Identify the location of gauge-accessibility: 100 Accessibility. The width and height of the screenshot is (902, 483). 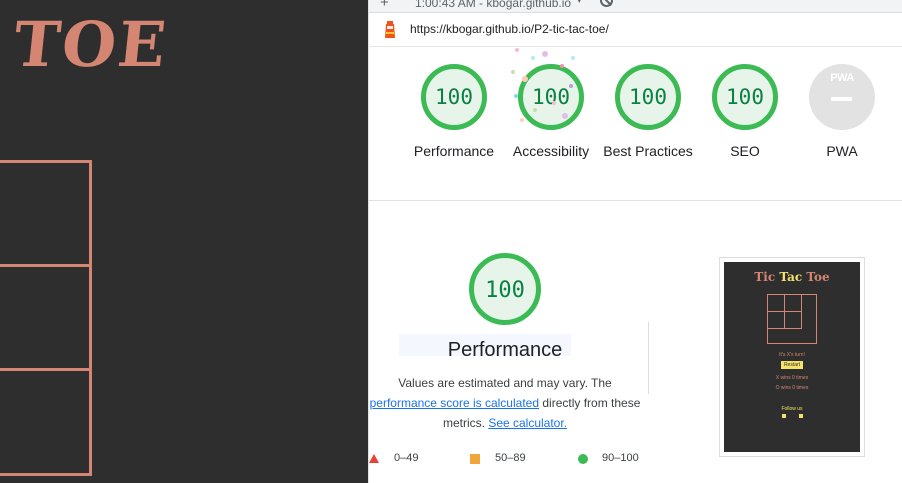
(551, 112).